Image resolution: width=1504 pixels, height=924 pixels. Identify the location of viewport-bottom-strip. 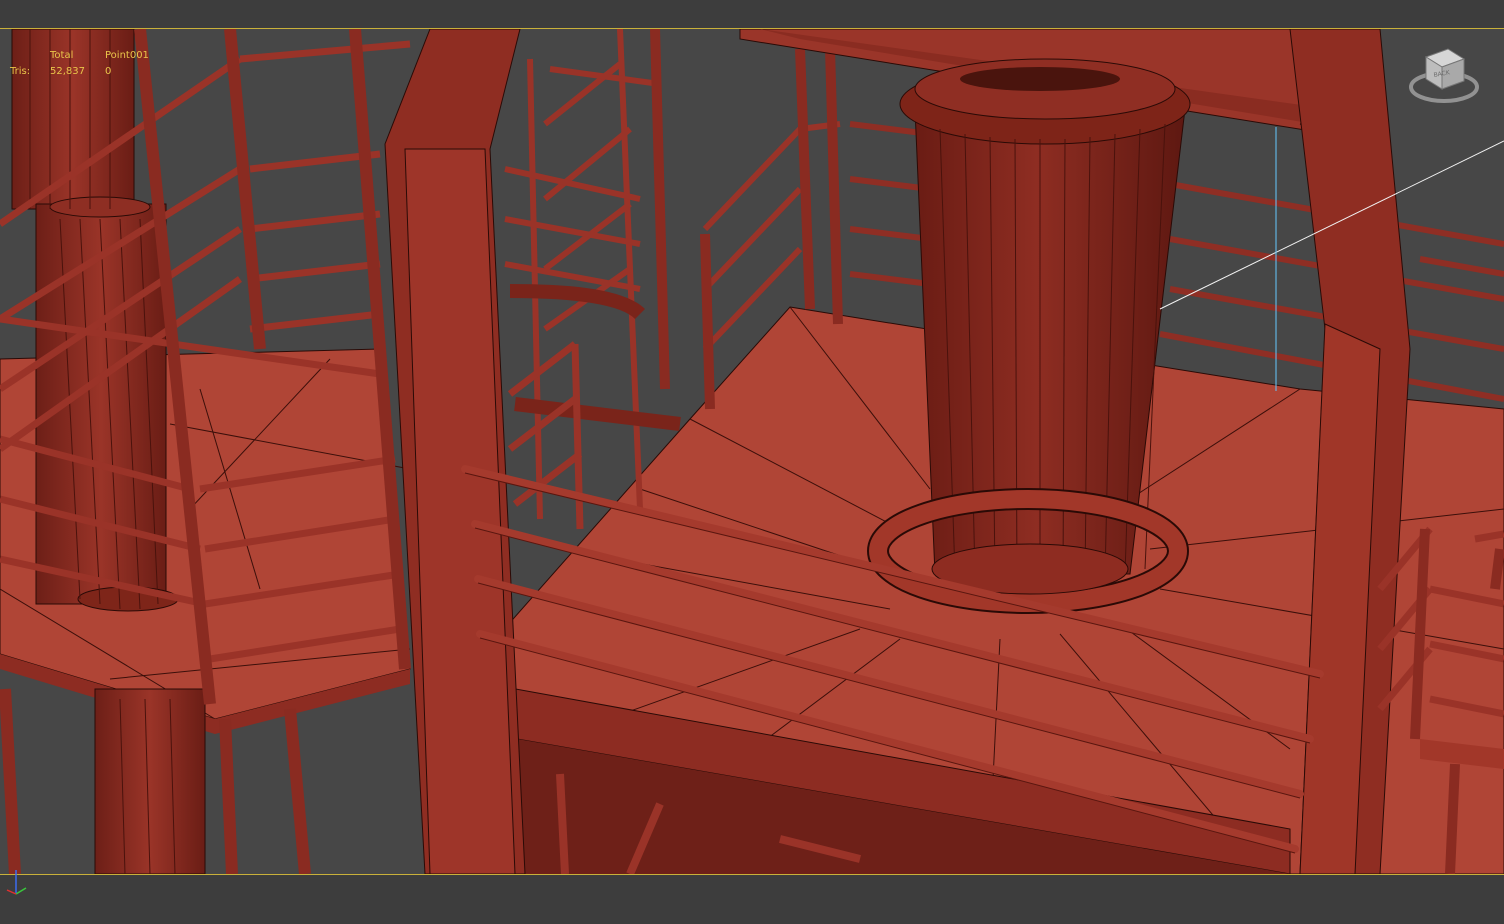
(752, 899).